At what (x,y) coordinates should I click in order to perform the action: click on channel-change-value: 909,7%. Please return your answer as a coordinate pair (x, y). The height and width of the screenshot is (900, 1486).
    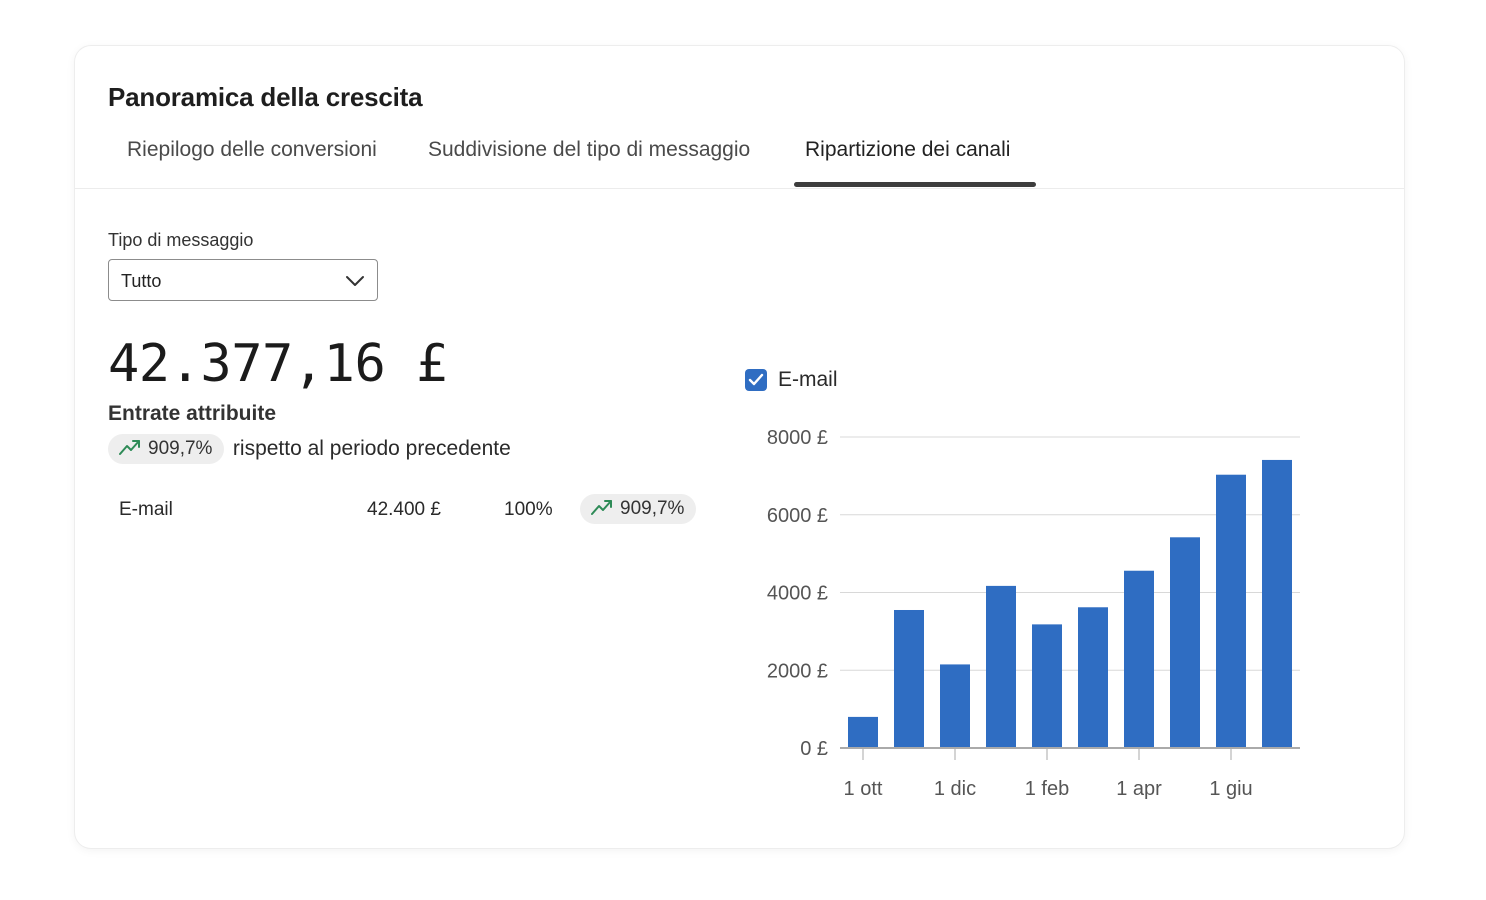
    Looking at the image, I should click on (652, 508).